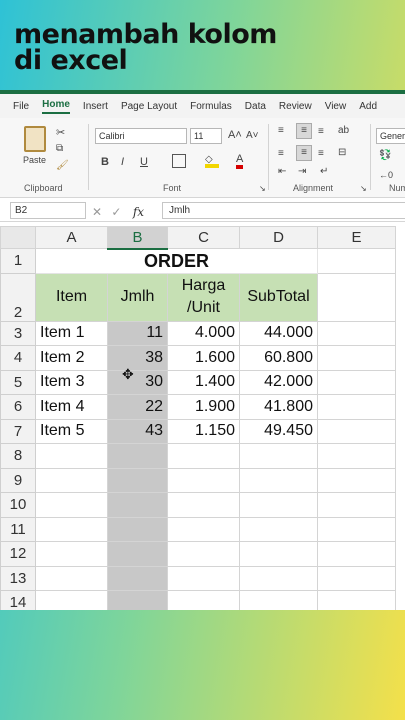 This screenshot has width=405, height=720. Describe the element at coordinates (137, 431) in the screenshot. I see `cell-jmlh: 43` at that location.